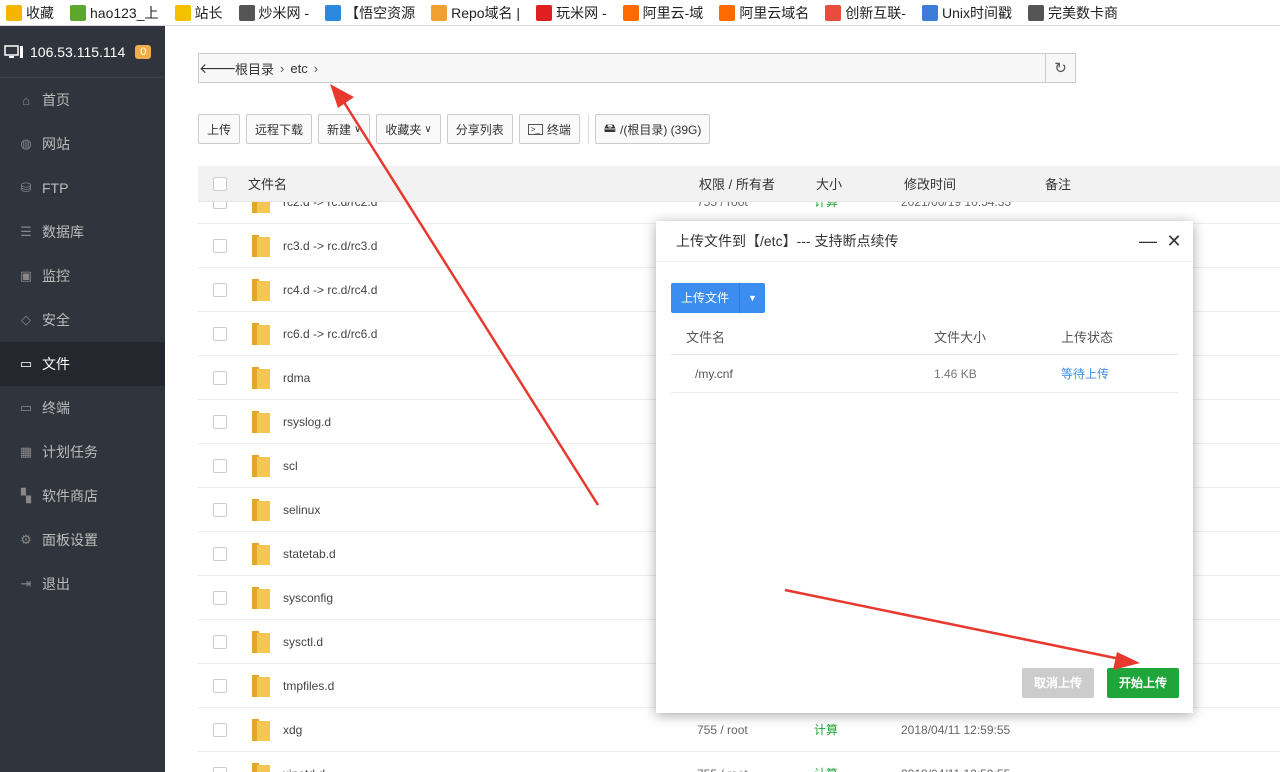 The image size is (1280, 772). Describe the element at coordinates (82, 540) in the screenshot. I see `sidebar-item-gear: ⚙ 面板设置` at that location.